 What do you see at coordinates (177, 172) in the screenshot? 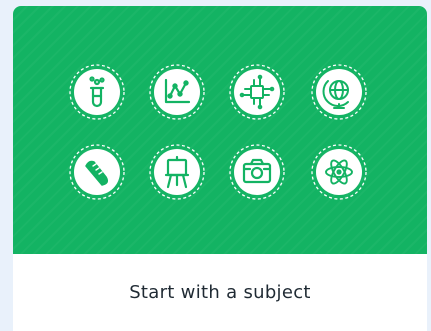
I see `easel-icon` at bounding box center [177, 172].